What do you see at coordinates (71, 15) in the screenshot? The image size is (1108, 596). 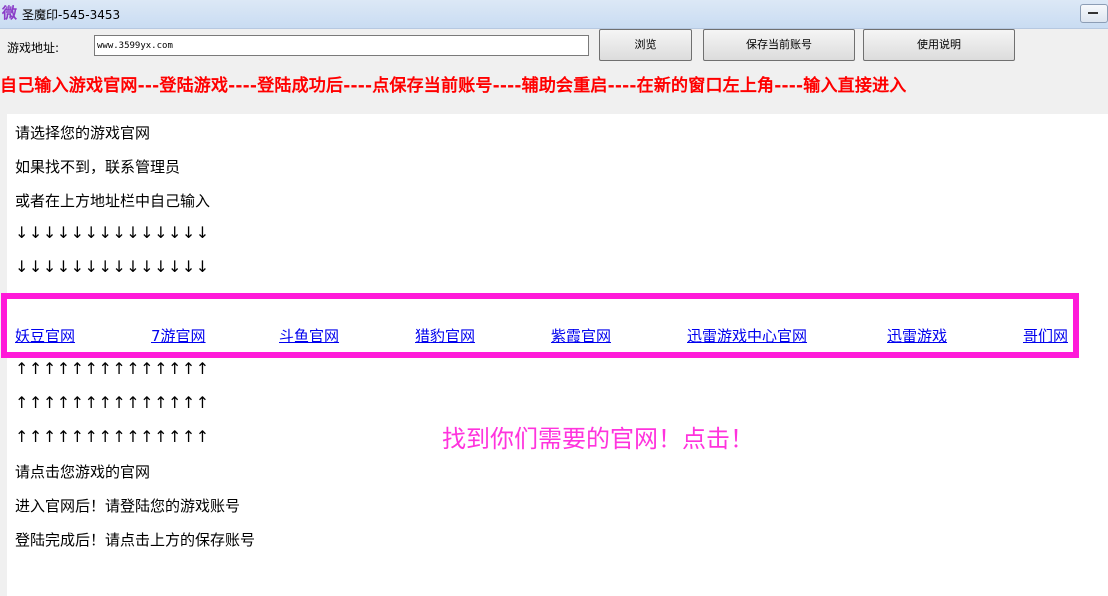 I see `window-title: 圣魔印-545-3453` at bounding box center [71, 15].